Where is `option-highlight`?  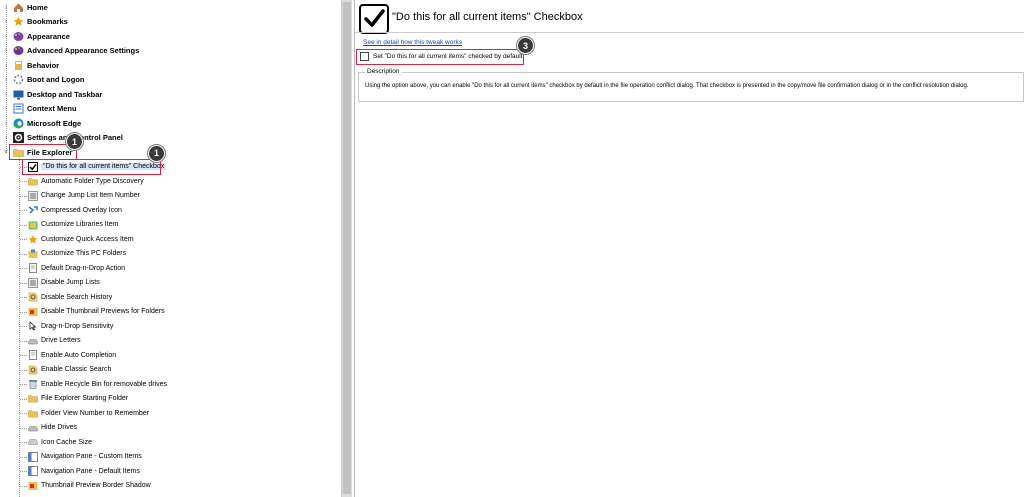
option-highlight is located at coordinates (440, 57).